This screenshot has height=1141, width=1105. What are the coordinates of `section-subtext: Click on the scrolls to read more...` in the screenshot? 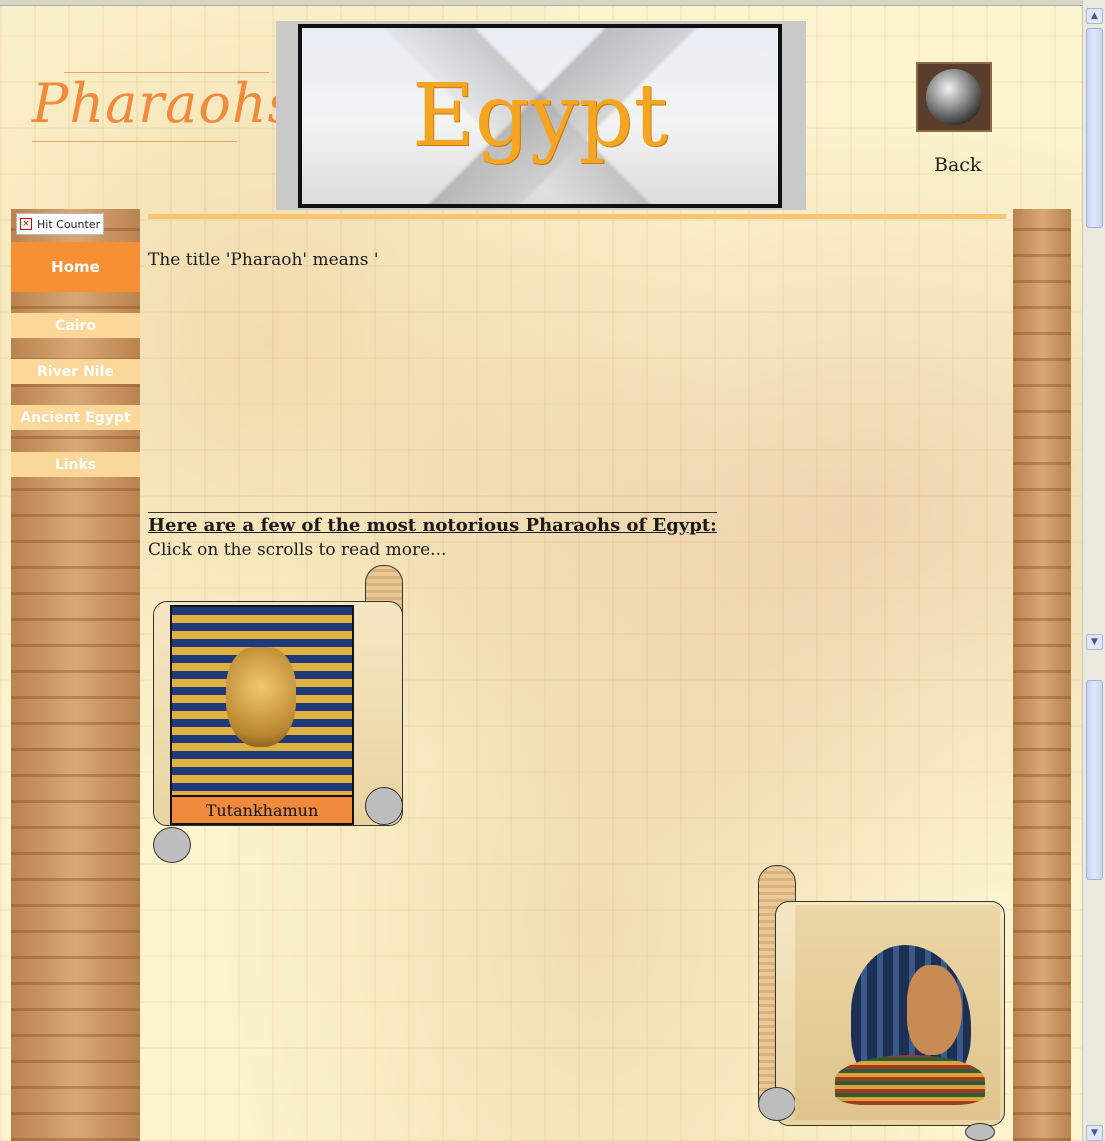 It's located at (297, 550).